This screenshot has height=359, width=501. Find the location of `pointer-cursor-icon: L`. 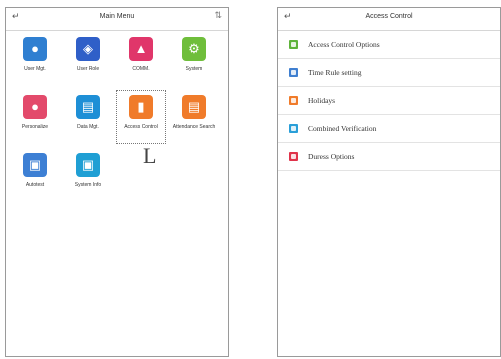

pointer-cursor-icon: L is located at coordinates (150, 155).